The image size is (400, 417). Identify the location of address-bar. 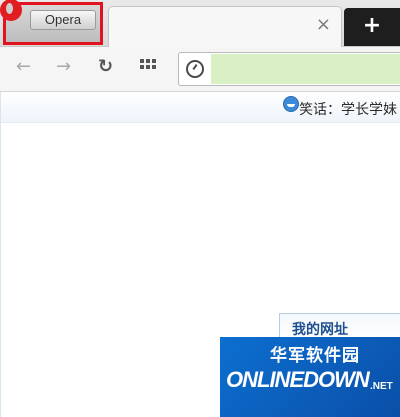
(289, 69).